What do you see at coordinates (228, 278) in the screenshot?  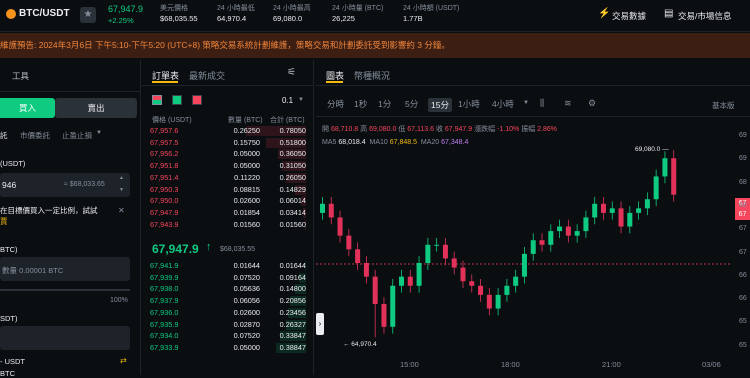 I see `bid-row: 67,939.9 0.07520 0.09164` at bounding box center [228, 278].